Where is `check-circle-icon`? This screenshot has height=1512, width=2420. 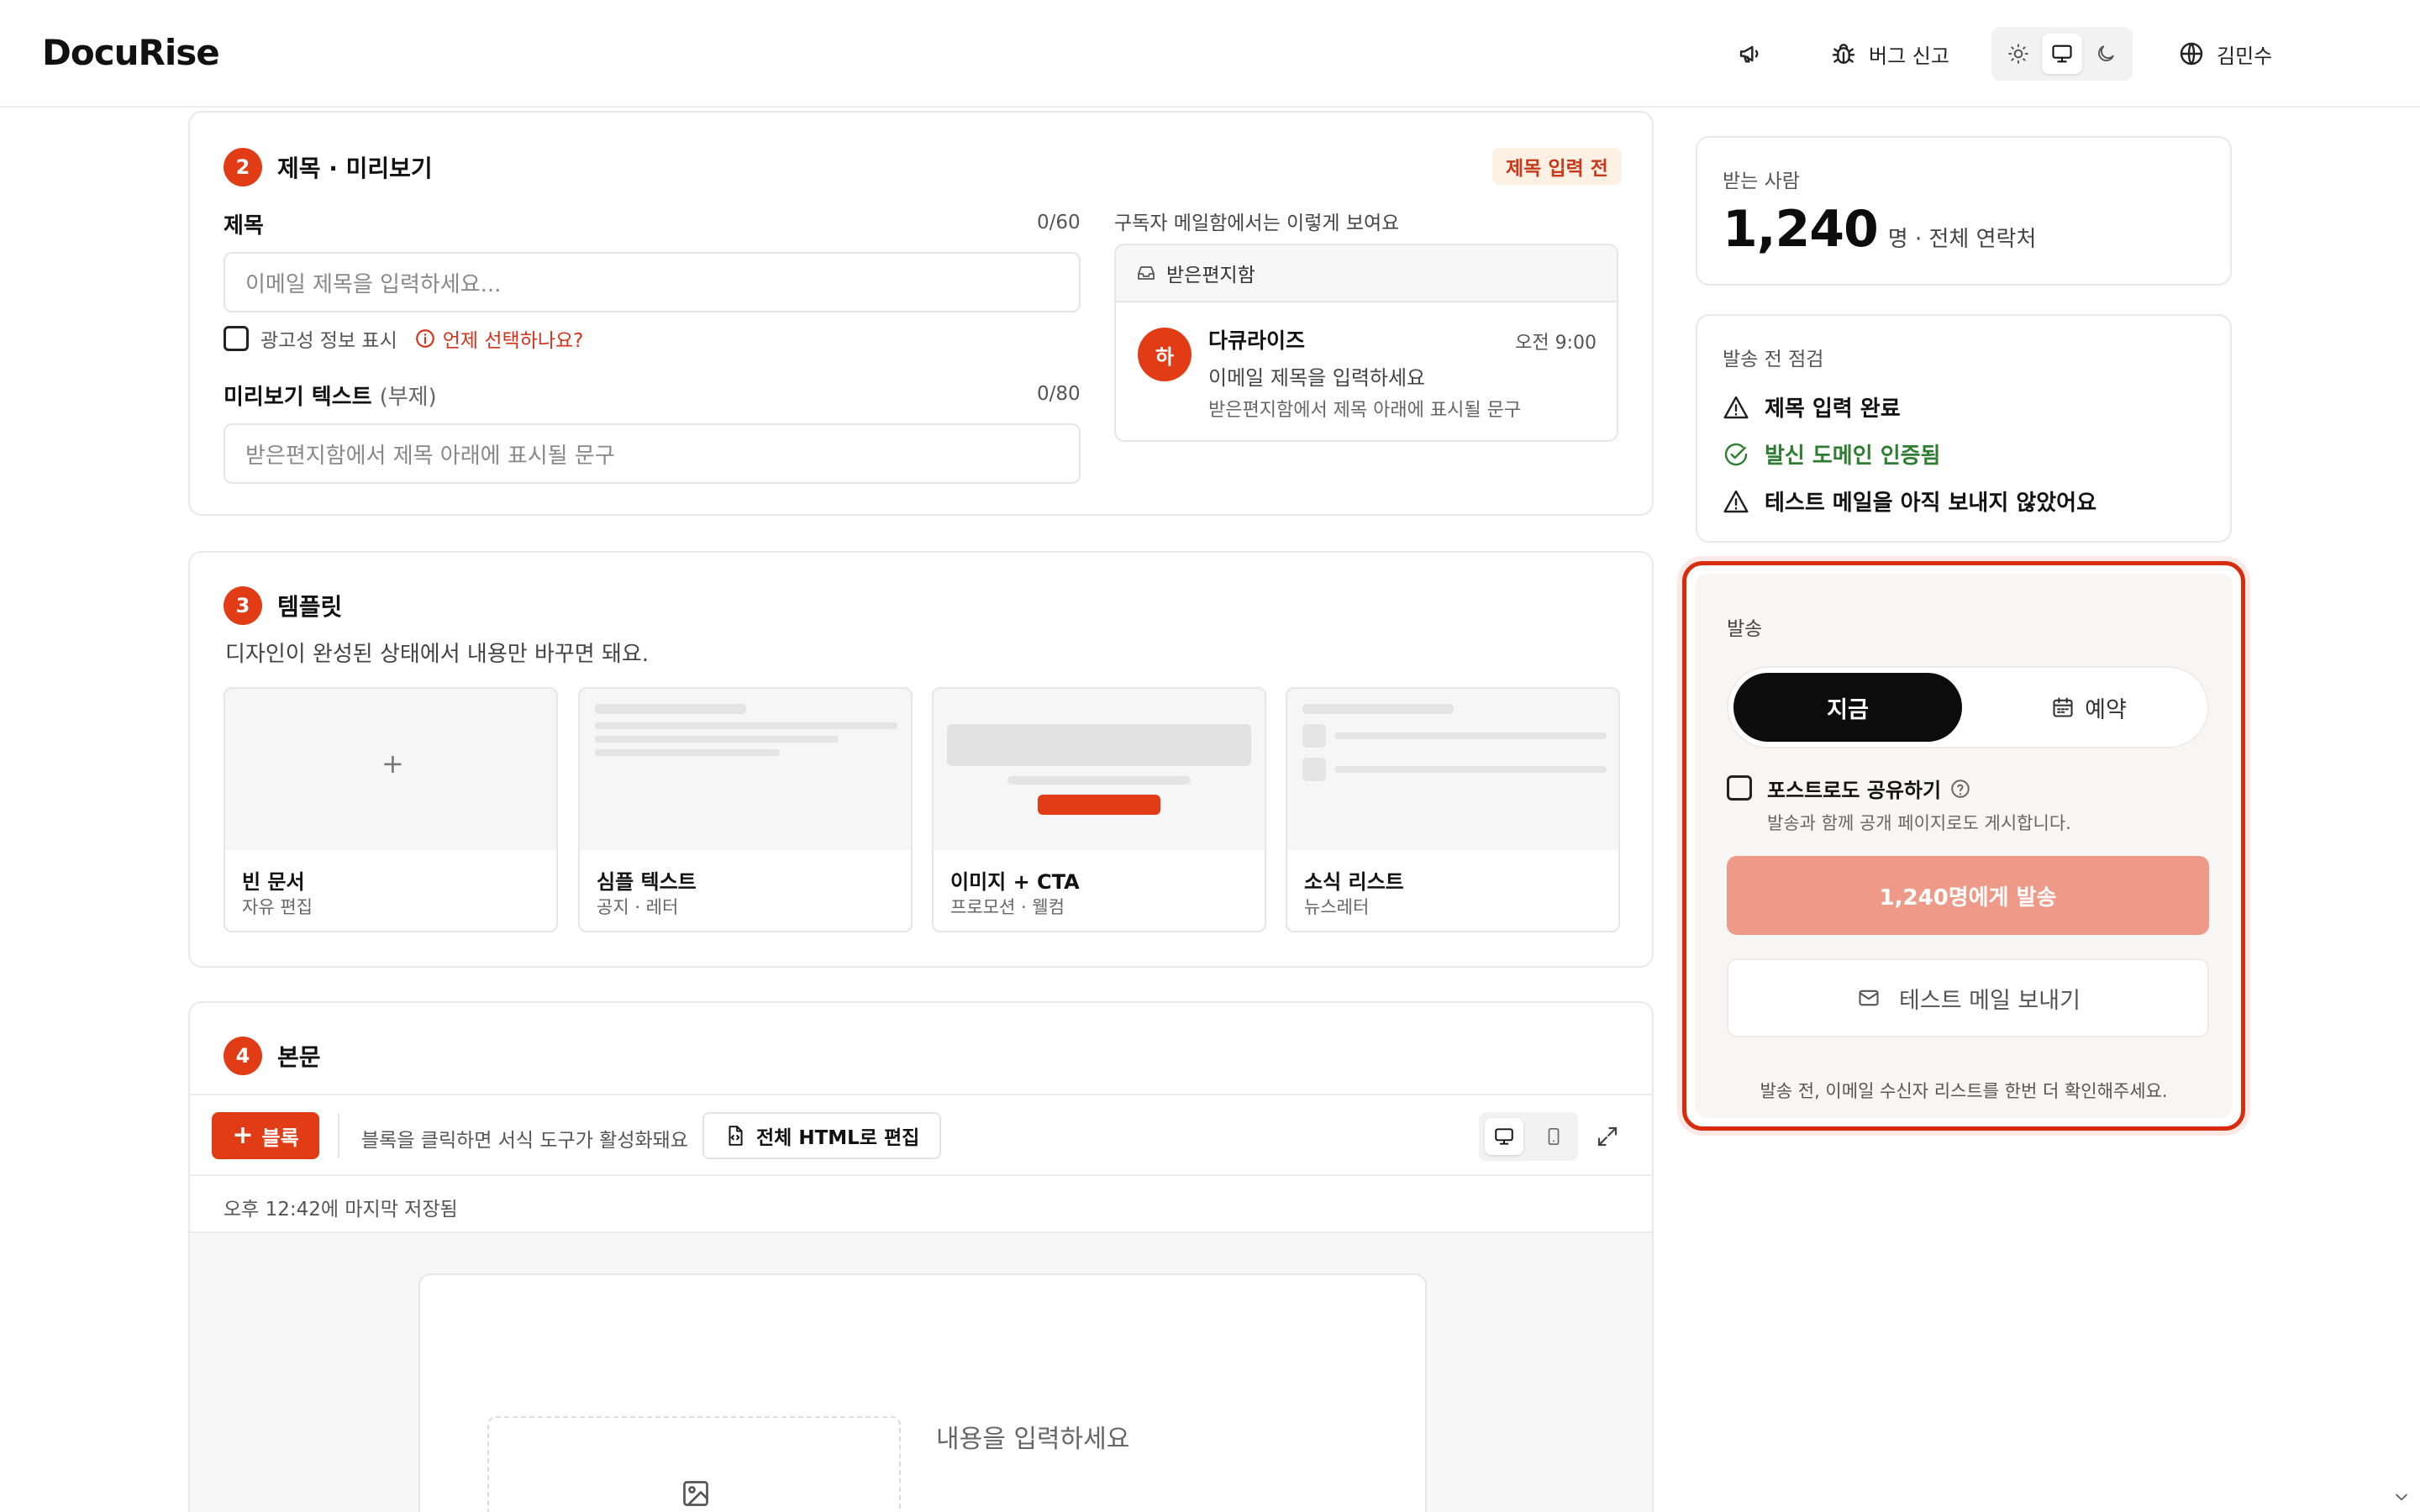
check-circle-icon is located at coordinates (1736, 454).